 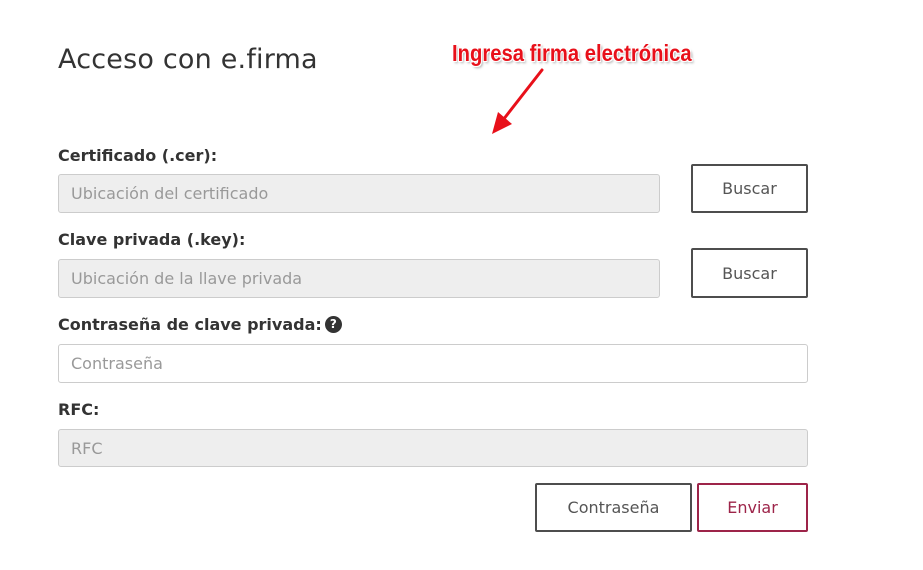 What do you see at coordinates (518, 101) in the screenshot?
I see `annotation-arrow-icon` at bounding box center [518, 101].